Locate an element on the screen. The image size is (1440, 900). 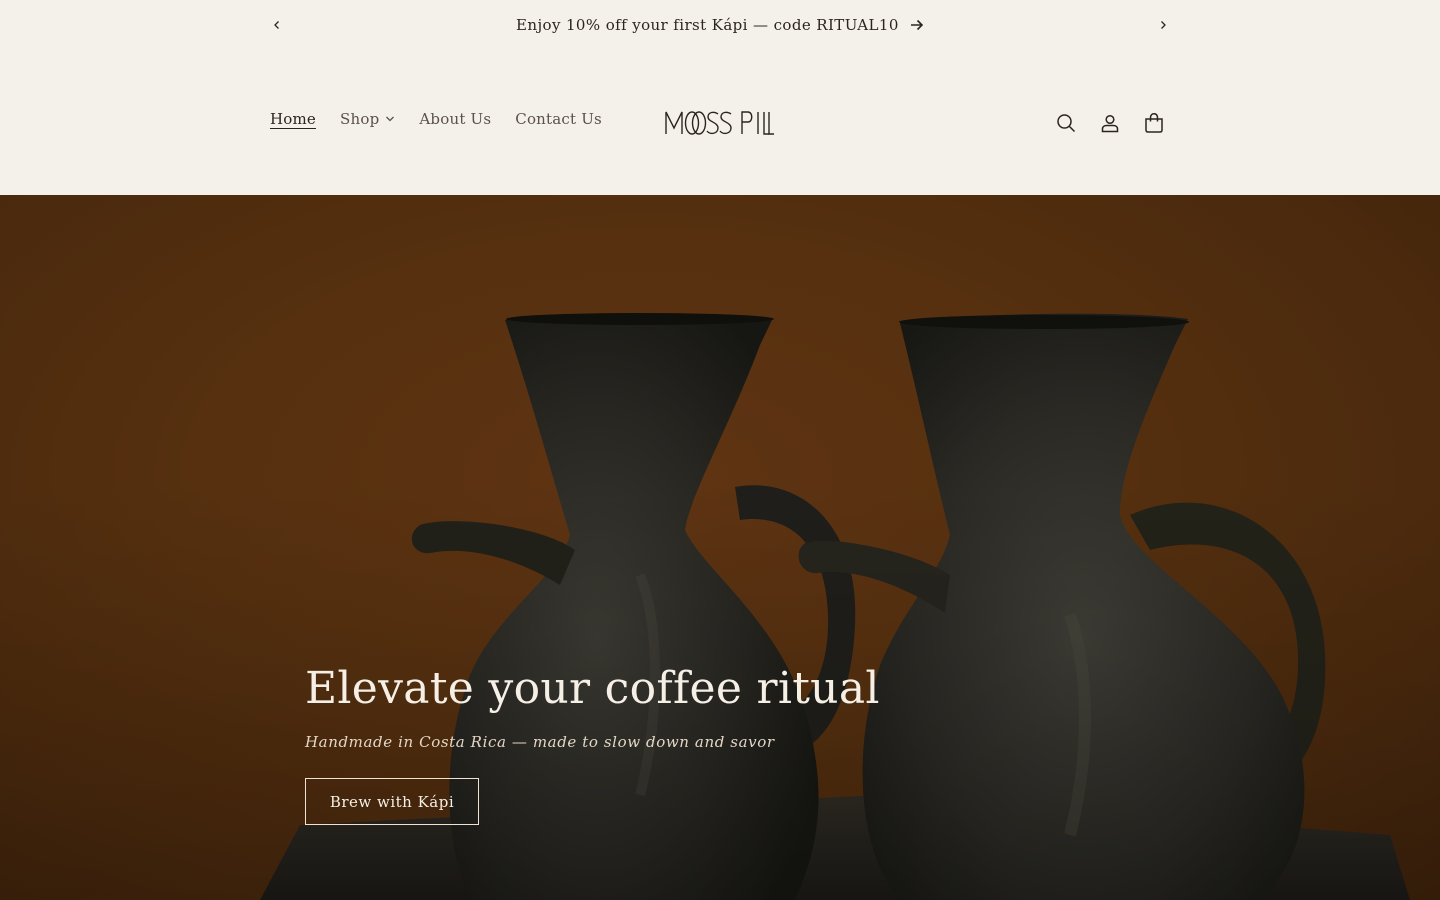
nav-item-shop: Shop is located at coordinates (367, 119).